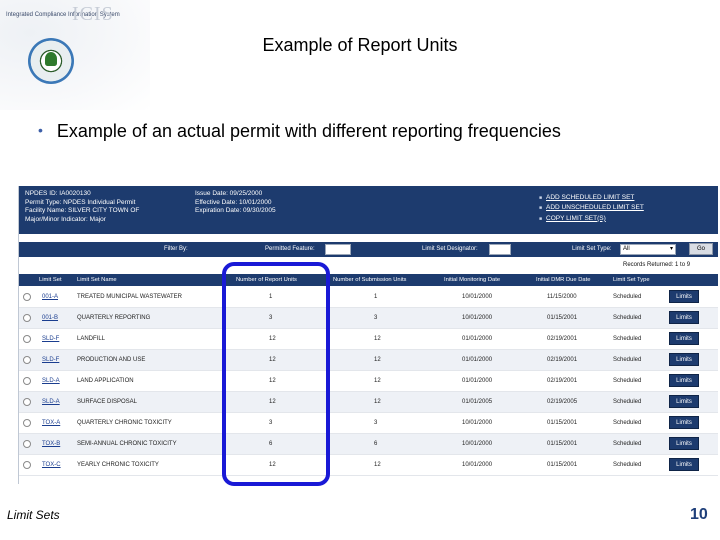 This screenshot has height=540, width=720. I want to click on limit-set-link: TOX-A, so click(51, 423).